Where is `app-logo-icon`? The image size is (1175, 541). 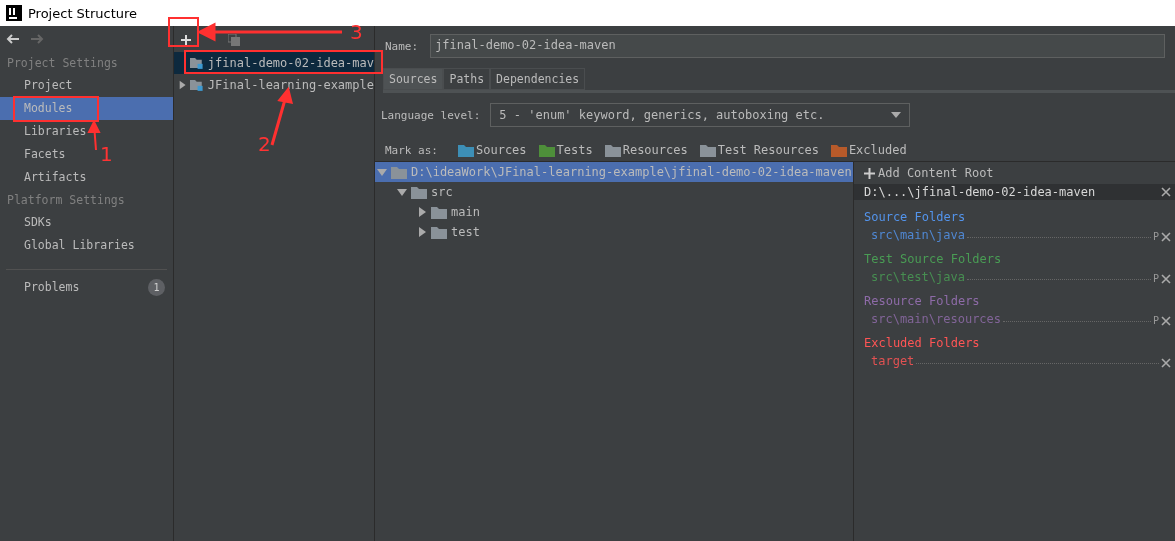 app-logo-icon is located at coordinates (14, 13).